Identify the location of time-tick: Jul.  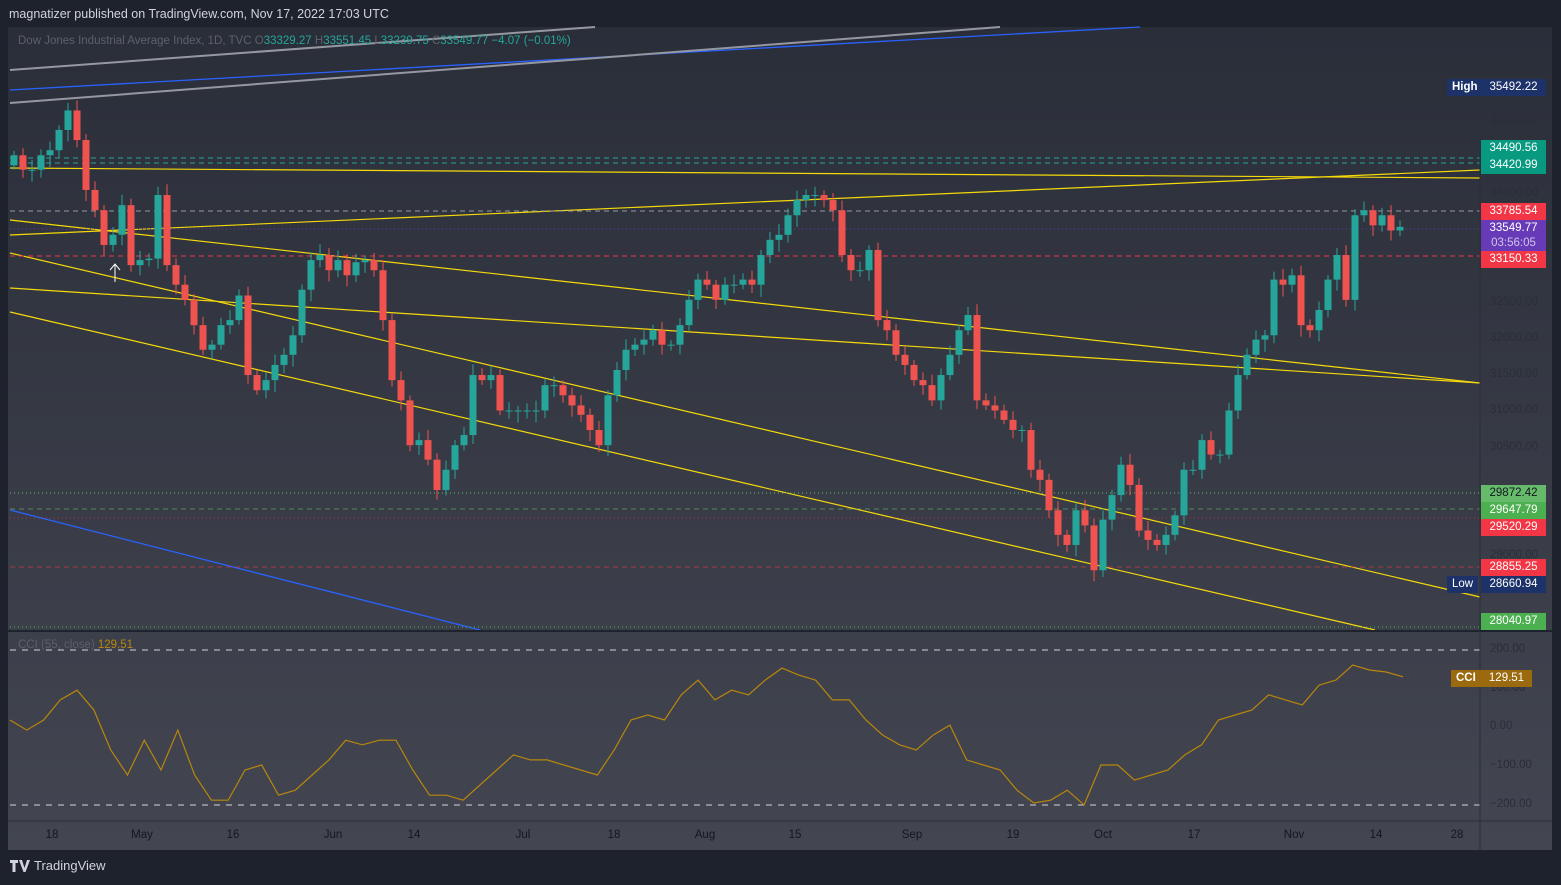
(523, 835).